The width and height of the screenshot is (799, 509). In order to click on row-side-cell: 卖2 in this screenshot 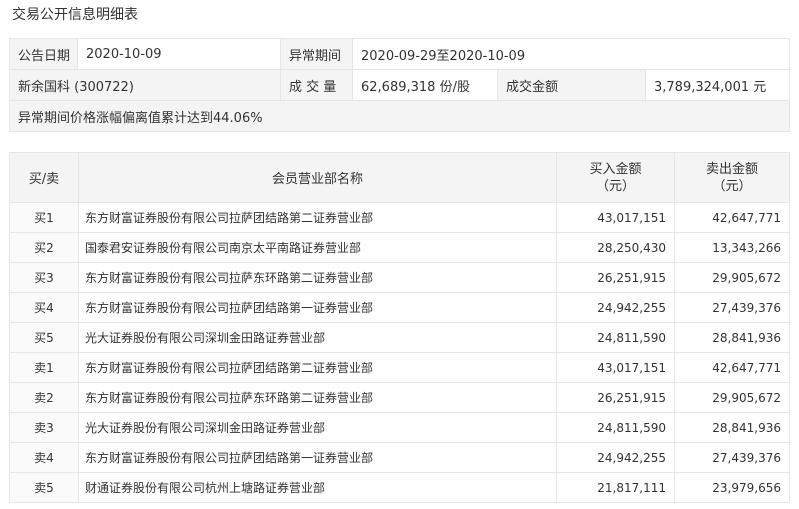, I will do `click(44, 397)`.